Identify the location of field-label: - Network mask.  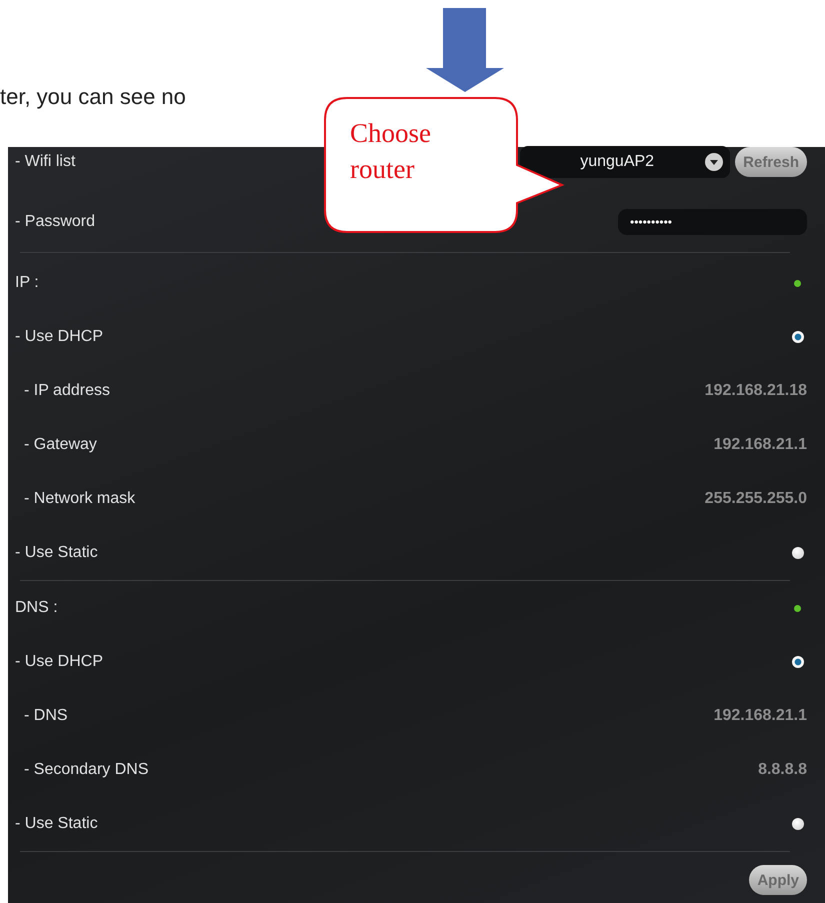
(80, 499).